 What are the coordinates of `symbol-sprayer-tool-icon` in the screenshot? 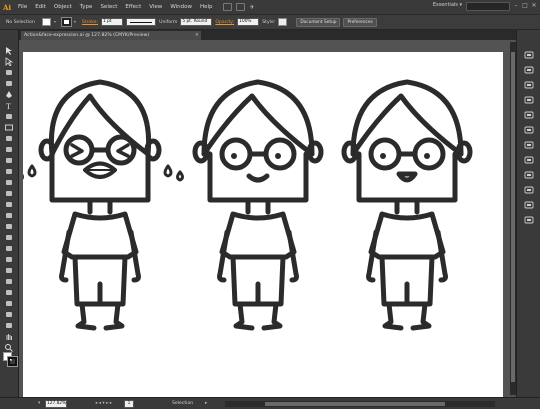 It's located at (9, 288).